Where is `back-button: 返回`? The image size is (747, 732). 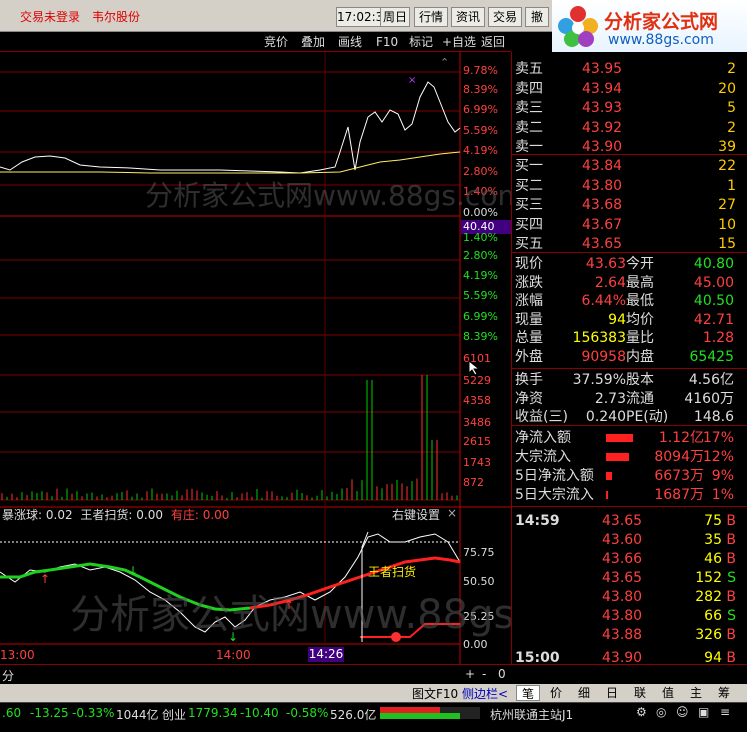
back-button: 返回 is located at coordinates (493, 42).